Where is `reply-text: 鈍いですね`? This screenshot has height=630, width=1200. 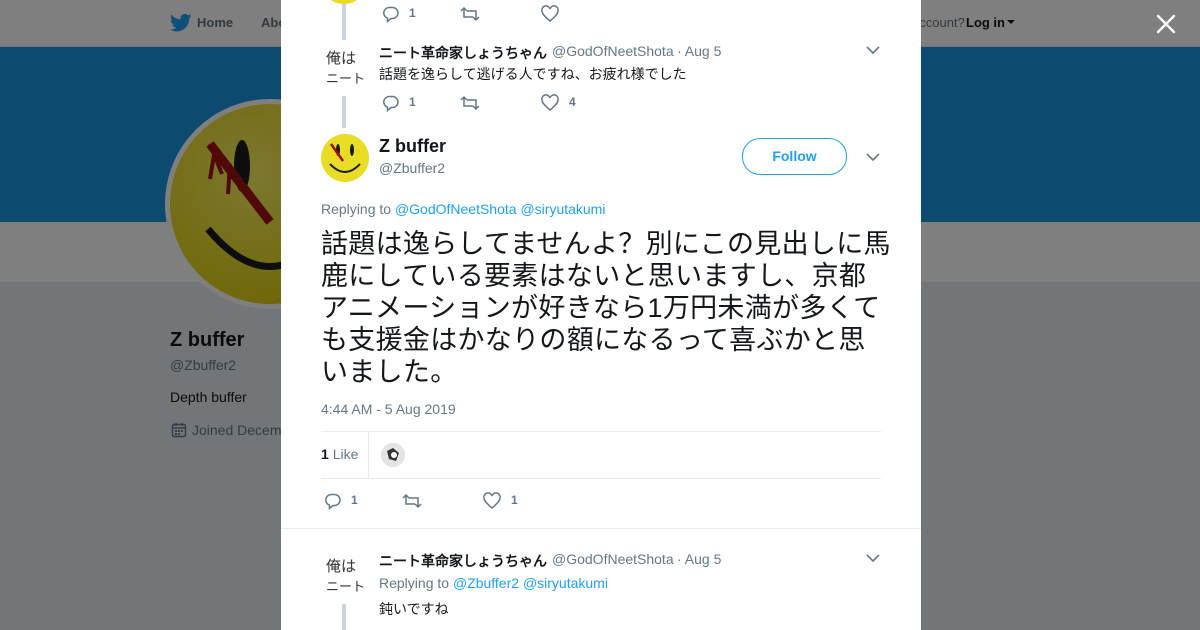
reply-text: 鈍いですね is located at coordinates (414, 609).